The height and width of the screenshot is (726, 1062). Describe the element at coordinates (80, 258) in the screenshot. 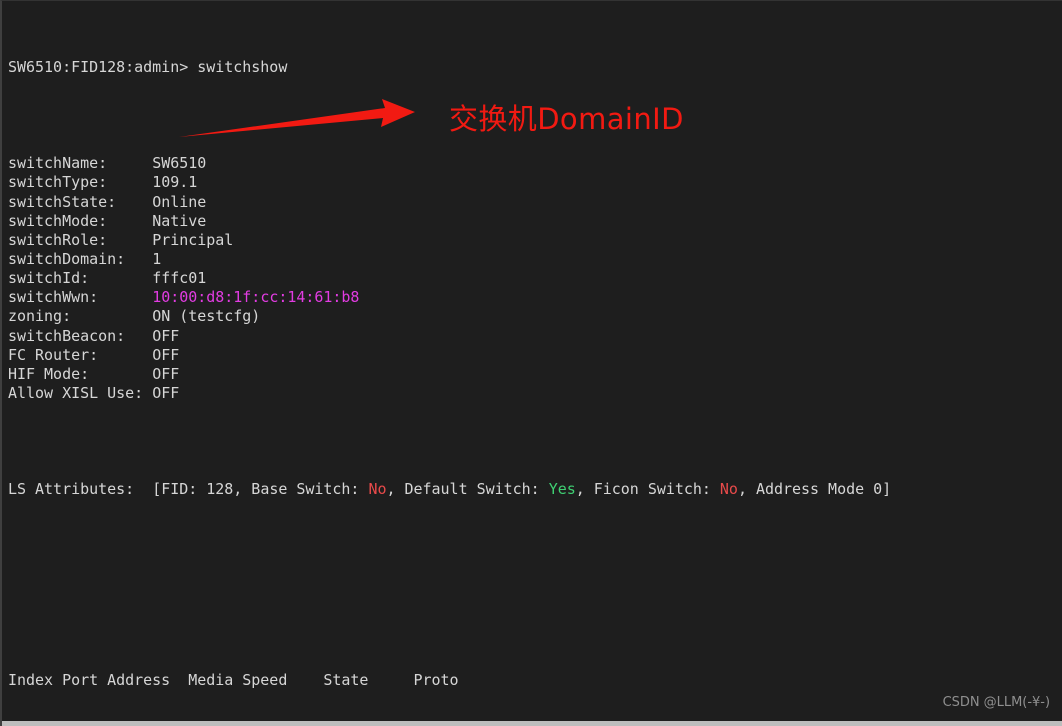

I see `summary-label: switchDomain:` at that location.